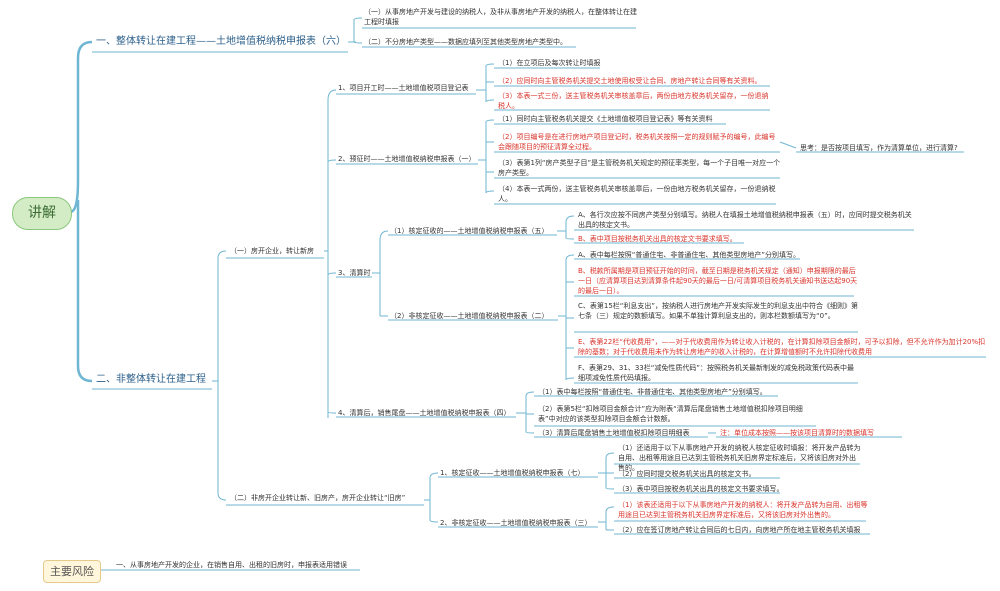 Image resolution: width=1000 pixels, height=591 pixels. What do you see at coordinates (42, 213) in the screenshot?
I see `root-node: 讲解` at bounding box center [42, 213].